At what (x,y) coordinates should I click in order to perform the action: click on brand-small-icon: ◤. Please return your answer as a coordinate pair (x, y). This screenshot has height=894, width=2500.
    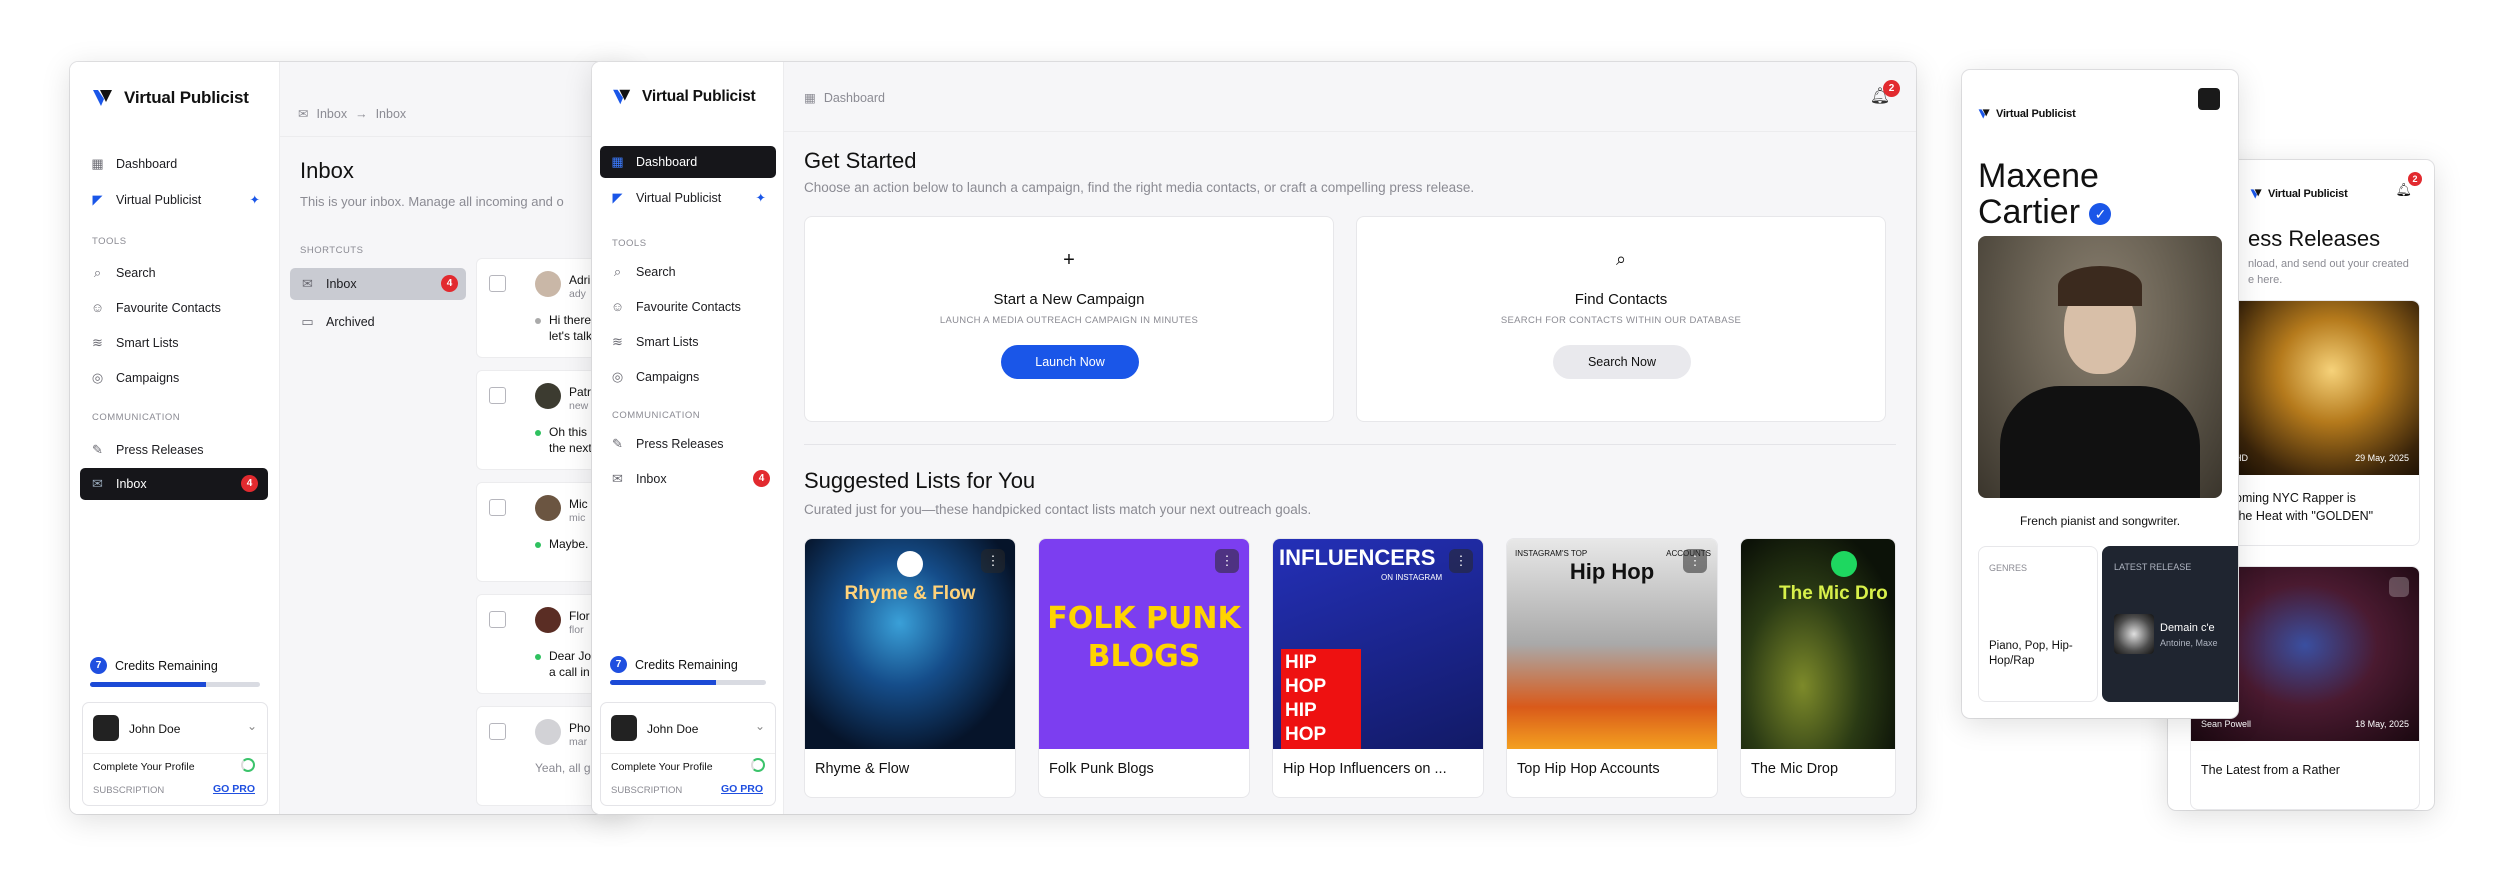
    Looking at the image, I should click on (617, 197).